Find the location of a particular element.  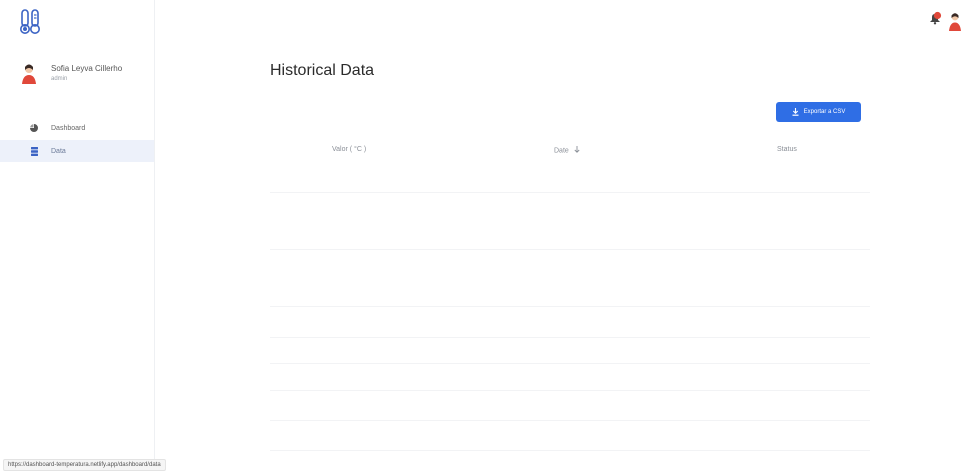

column-header-date: Date is located at coordinates (567, 150).